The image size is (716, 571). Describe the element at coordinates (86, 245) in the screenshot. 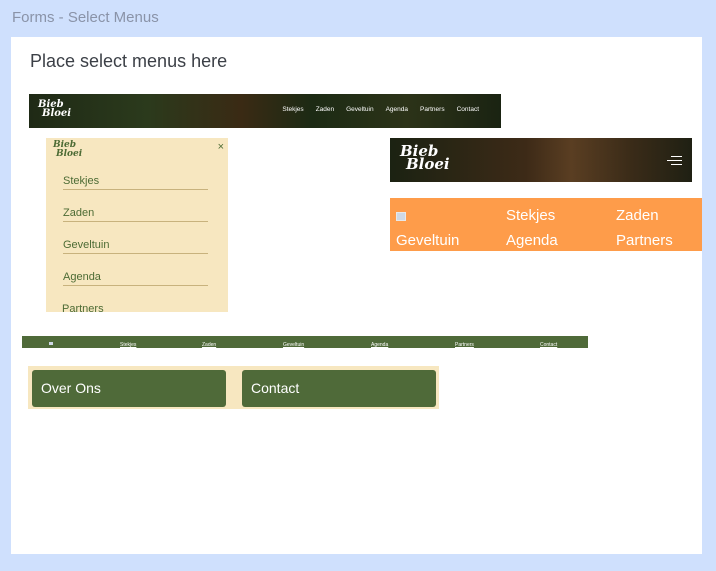

I see `menu-item-geveltuin: Geveltuin` at that location.